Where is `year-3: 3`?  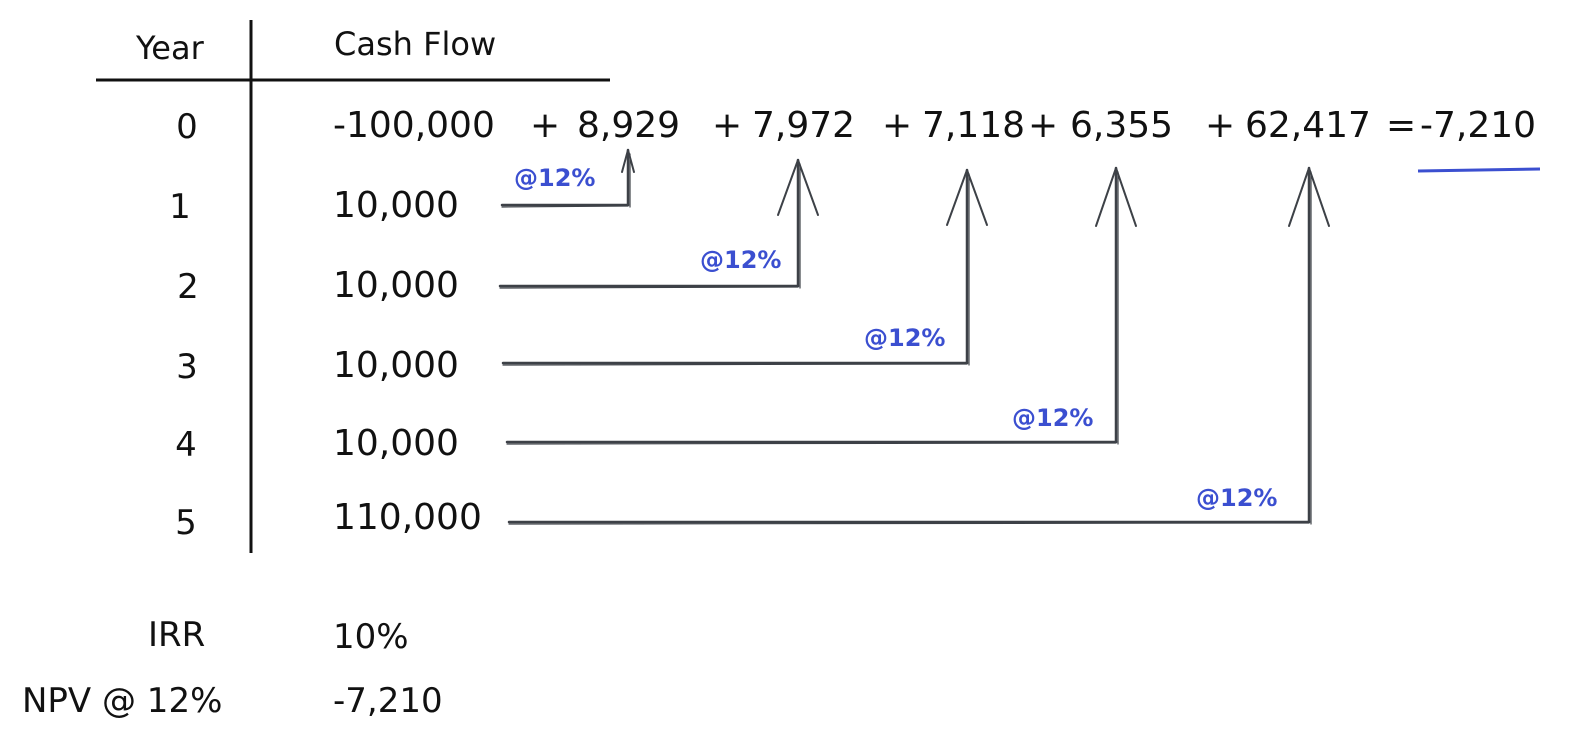 year-3: 3 is located at coordinates (187, 367).